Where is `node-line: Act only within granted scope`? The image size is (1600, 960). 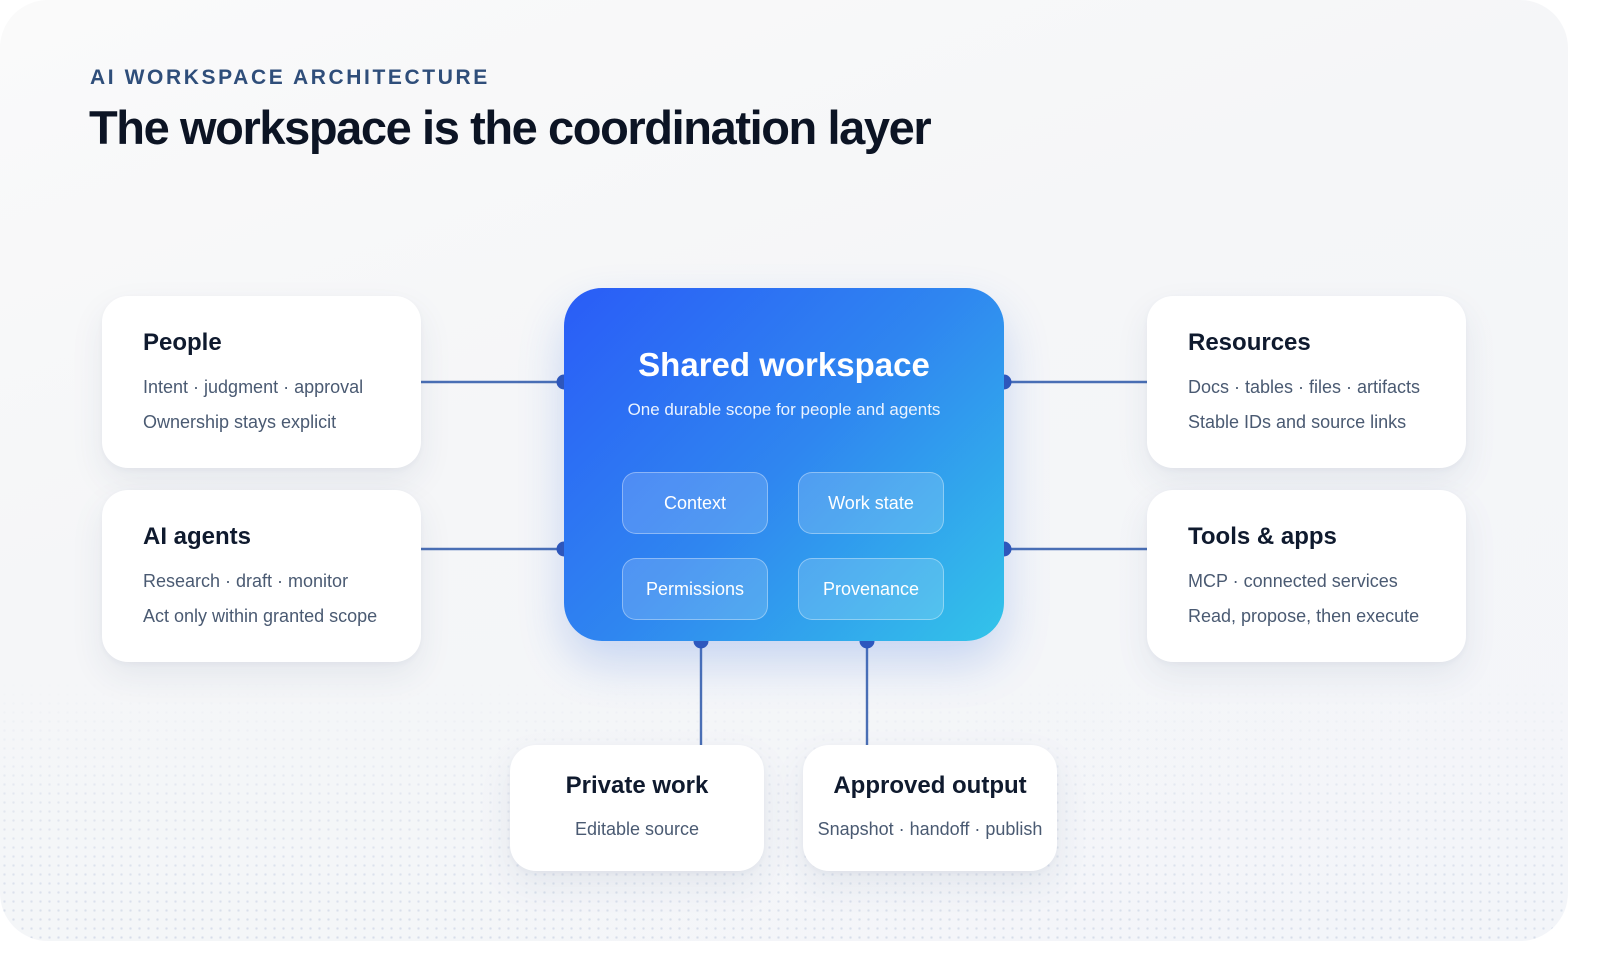
node-line: Act only within granted scope is located at coordinates (260, 616).